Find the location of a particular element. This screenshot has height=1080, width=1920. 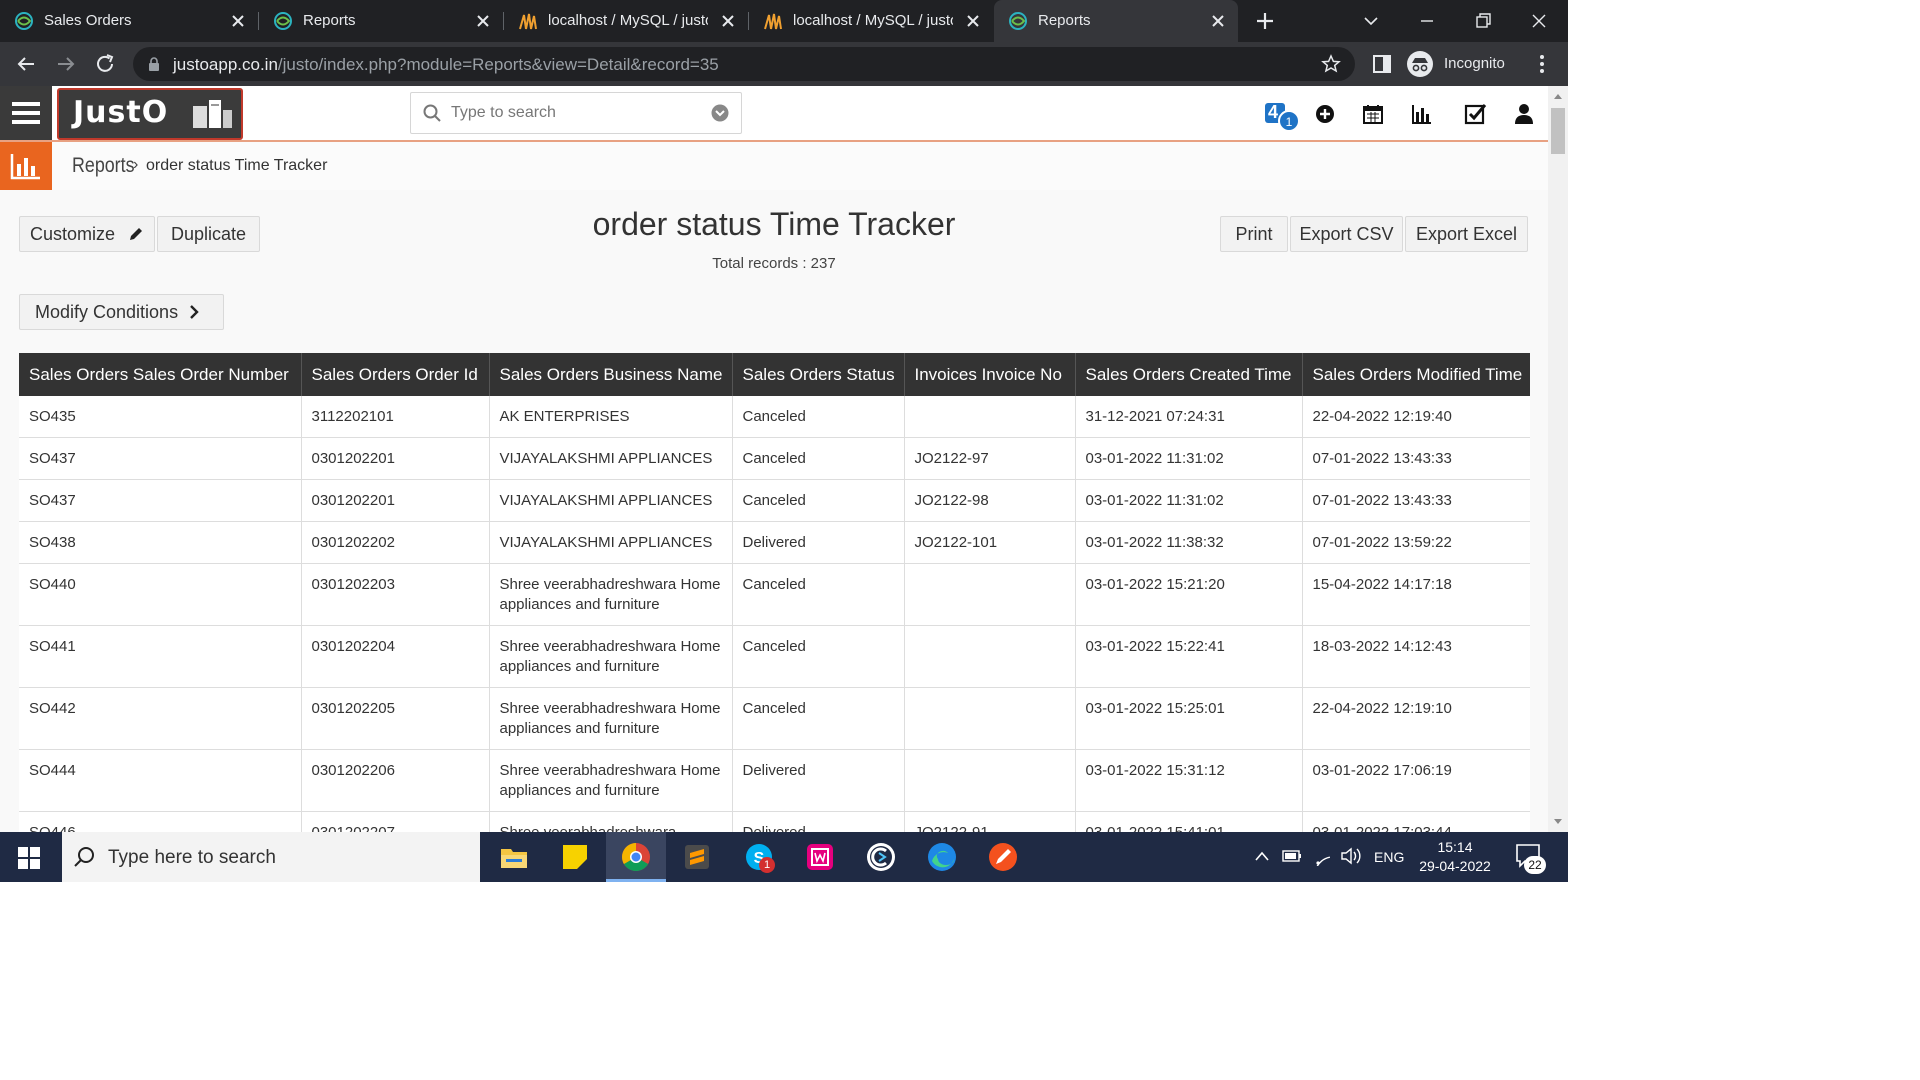

export-csv-button: Export CSV is located at coordinates (1346, 234).